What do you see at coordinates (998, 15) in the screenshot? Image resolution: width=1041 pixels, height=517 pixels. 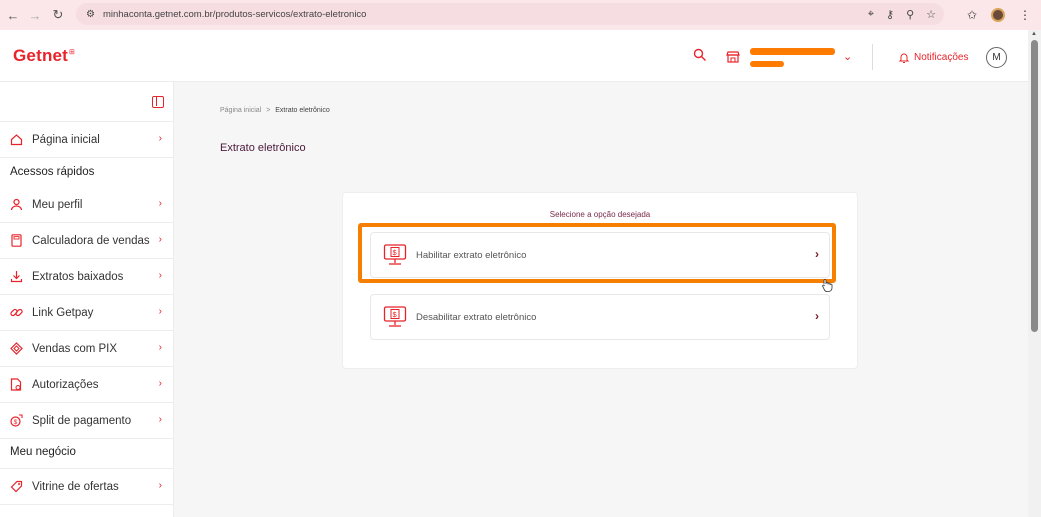 I see `browser-profile-avatar` at bounding box center [998, 15].